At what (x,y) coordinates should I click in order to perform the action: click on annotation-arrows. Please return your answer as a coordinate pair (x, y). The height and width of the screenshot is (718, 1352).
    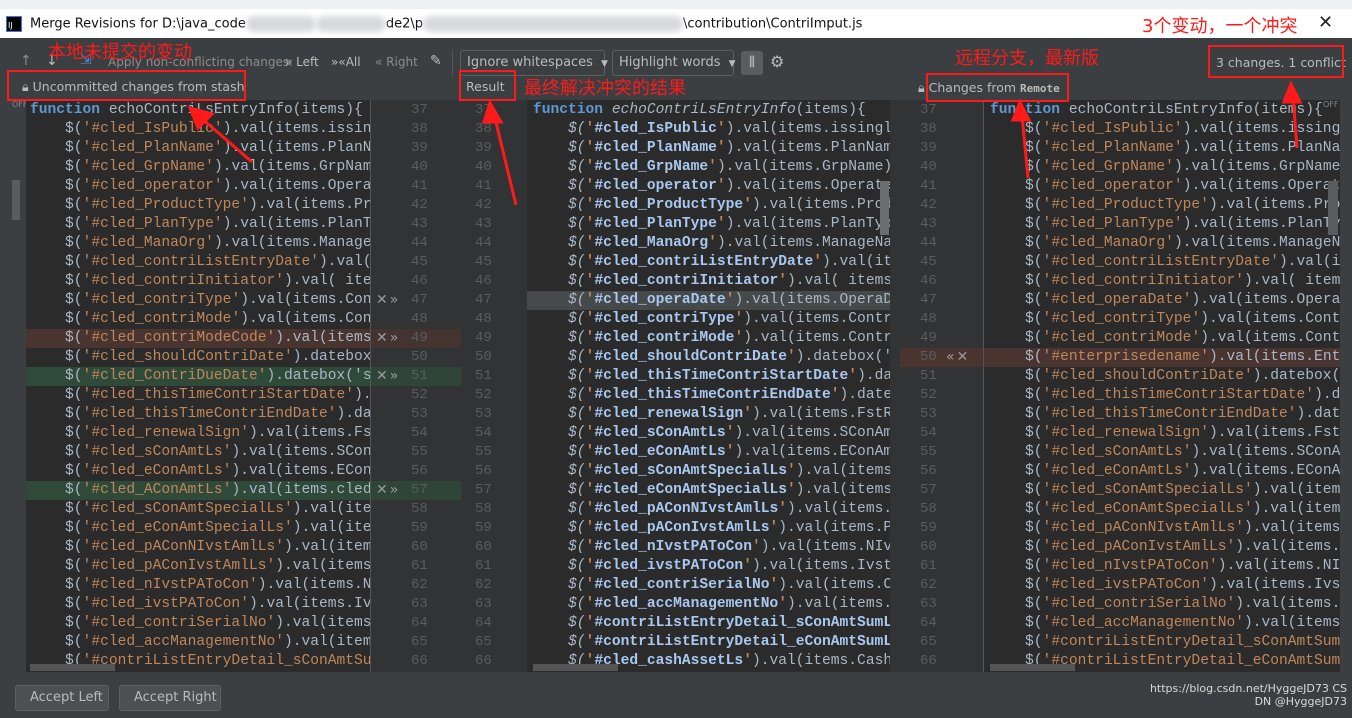
    Looking at the image, I should click on (745, 143).